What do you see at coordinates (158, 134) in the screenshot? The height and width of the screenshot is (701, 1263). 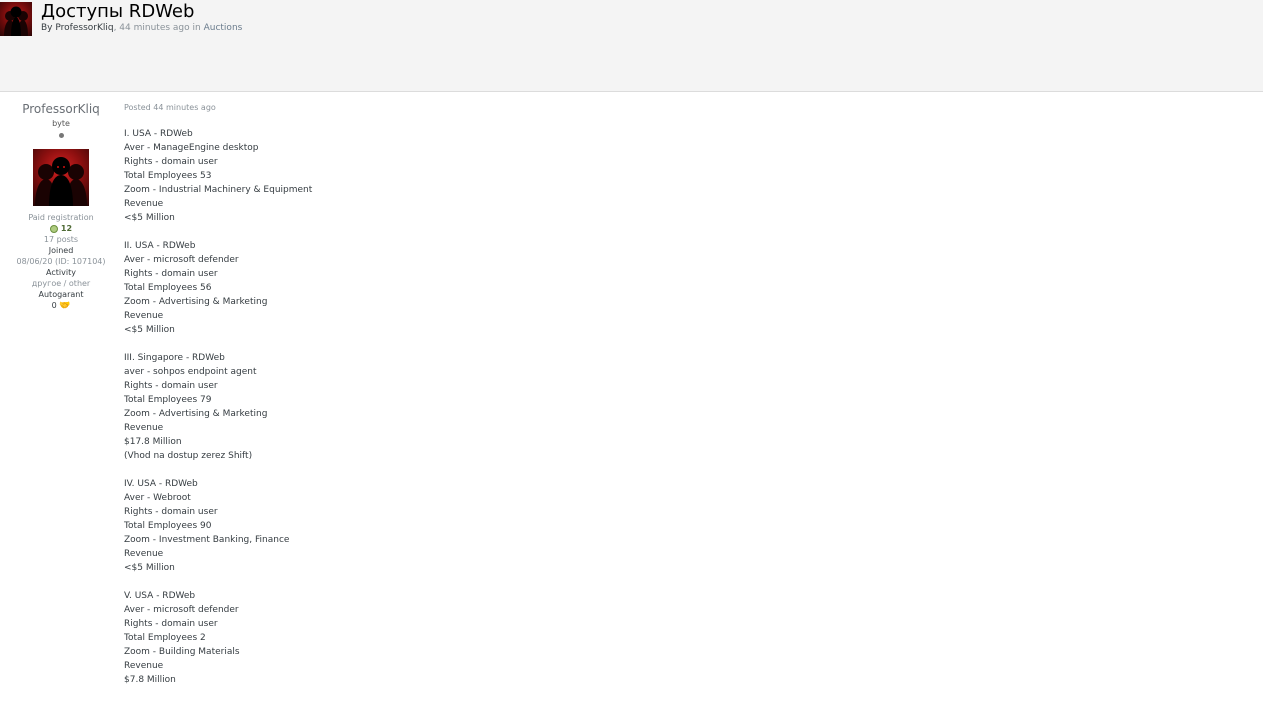 I see `offer-line: I. USA - RDWeb` at bounding box center [158, 134].